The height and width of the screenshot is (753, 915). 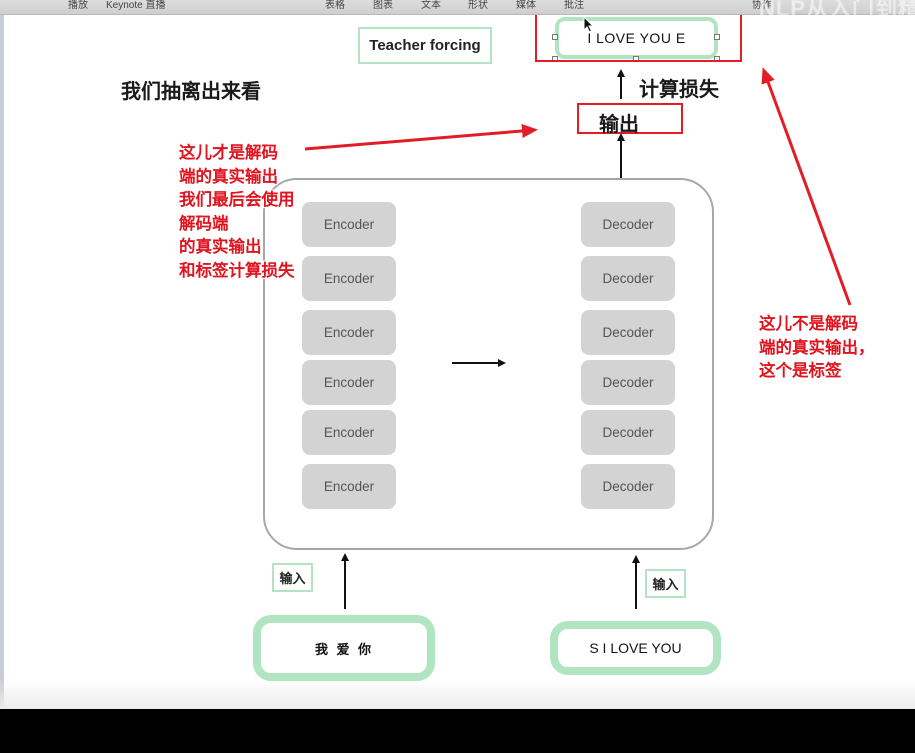 What do you see at coordinates (806, 186) in the screenshot?
I see `red-annotation-arrow-right` at bounding box center [806, 186].